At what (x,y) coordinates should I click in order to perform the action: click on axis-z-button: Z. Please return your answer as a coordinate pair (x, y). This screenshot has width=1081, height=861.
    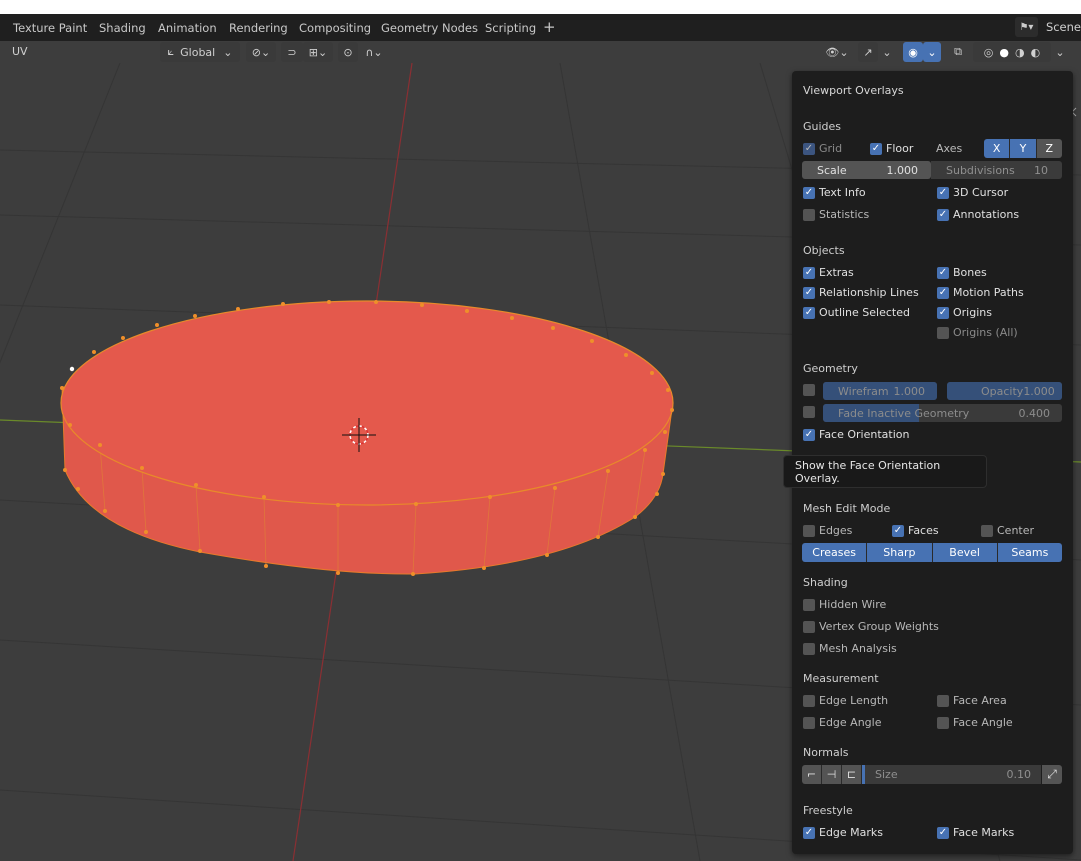
    Looking at the image, I should click on (1049, 148).